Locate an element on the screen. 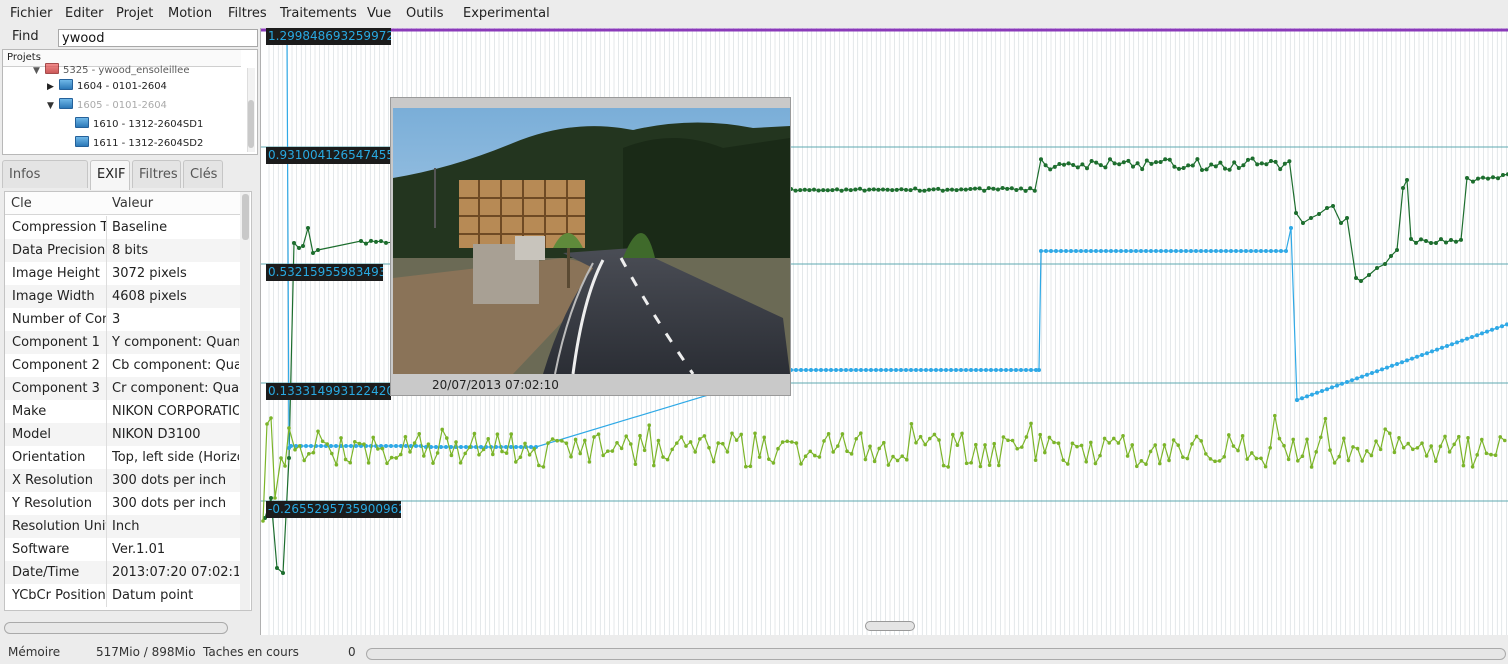 The height and width of the screenshot is (664, 1508). left-panel-hscrollbar is located at coordinates (116, 628).